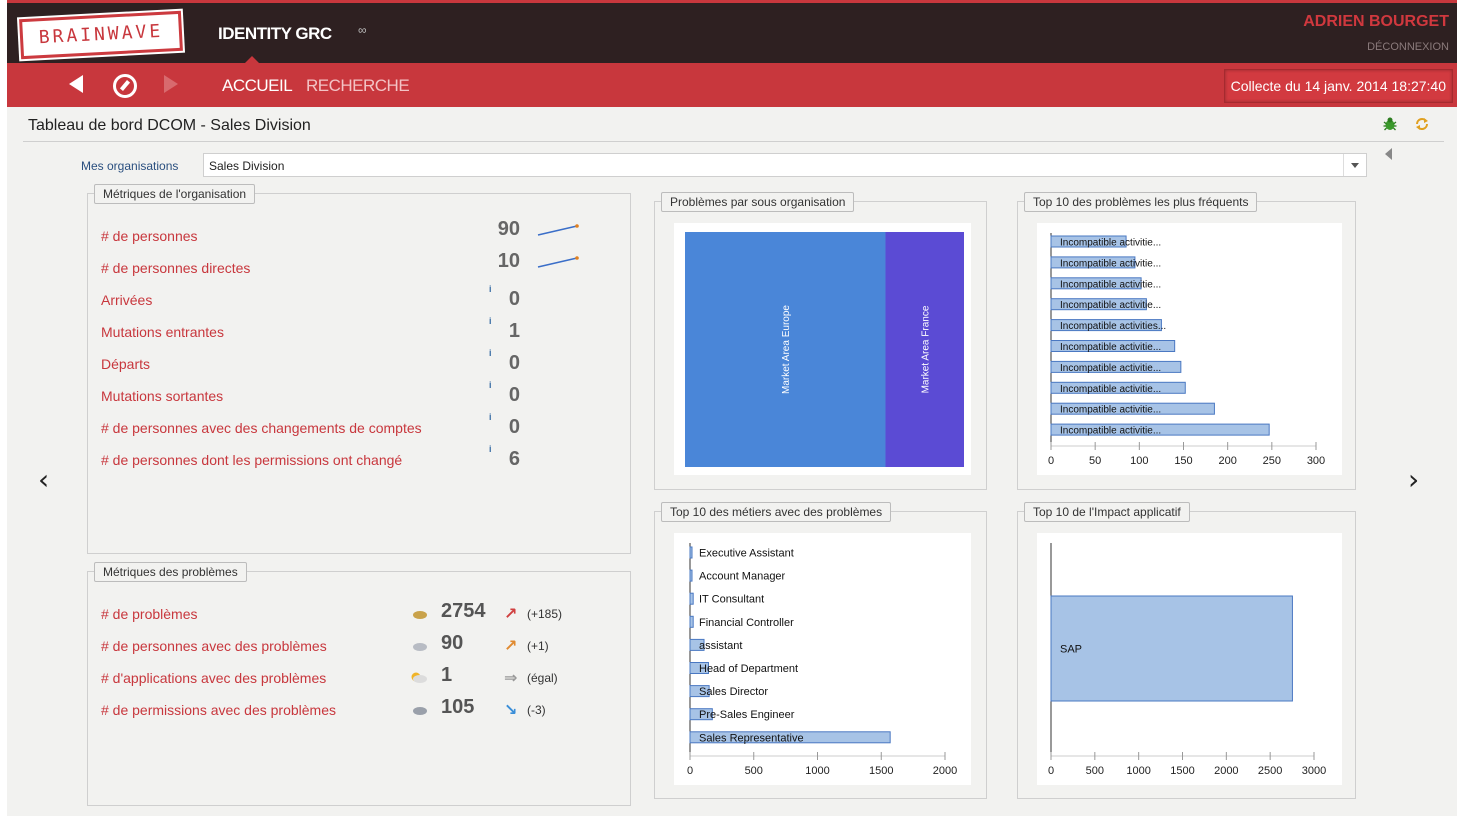  Describe the element at coordinates (786, 349) in the screenshot. I see `sub-org-label: Market Area Europe` at that location.